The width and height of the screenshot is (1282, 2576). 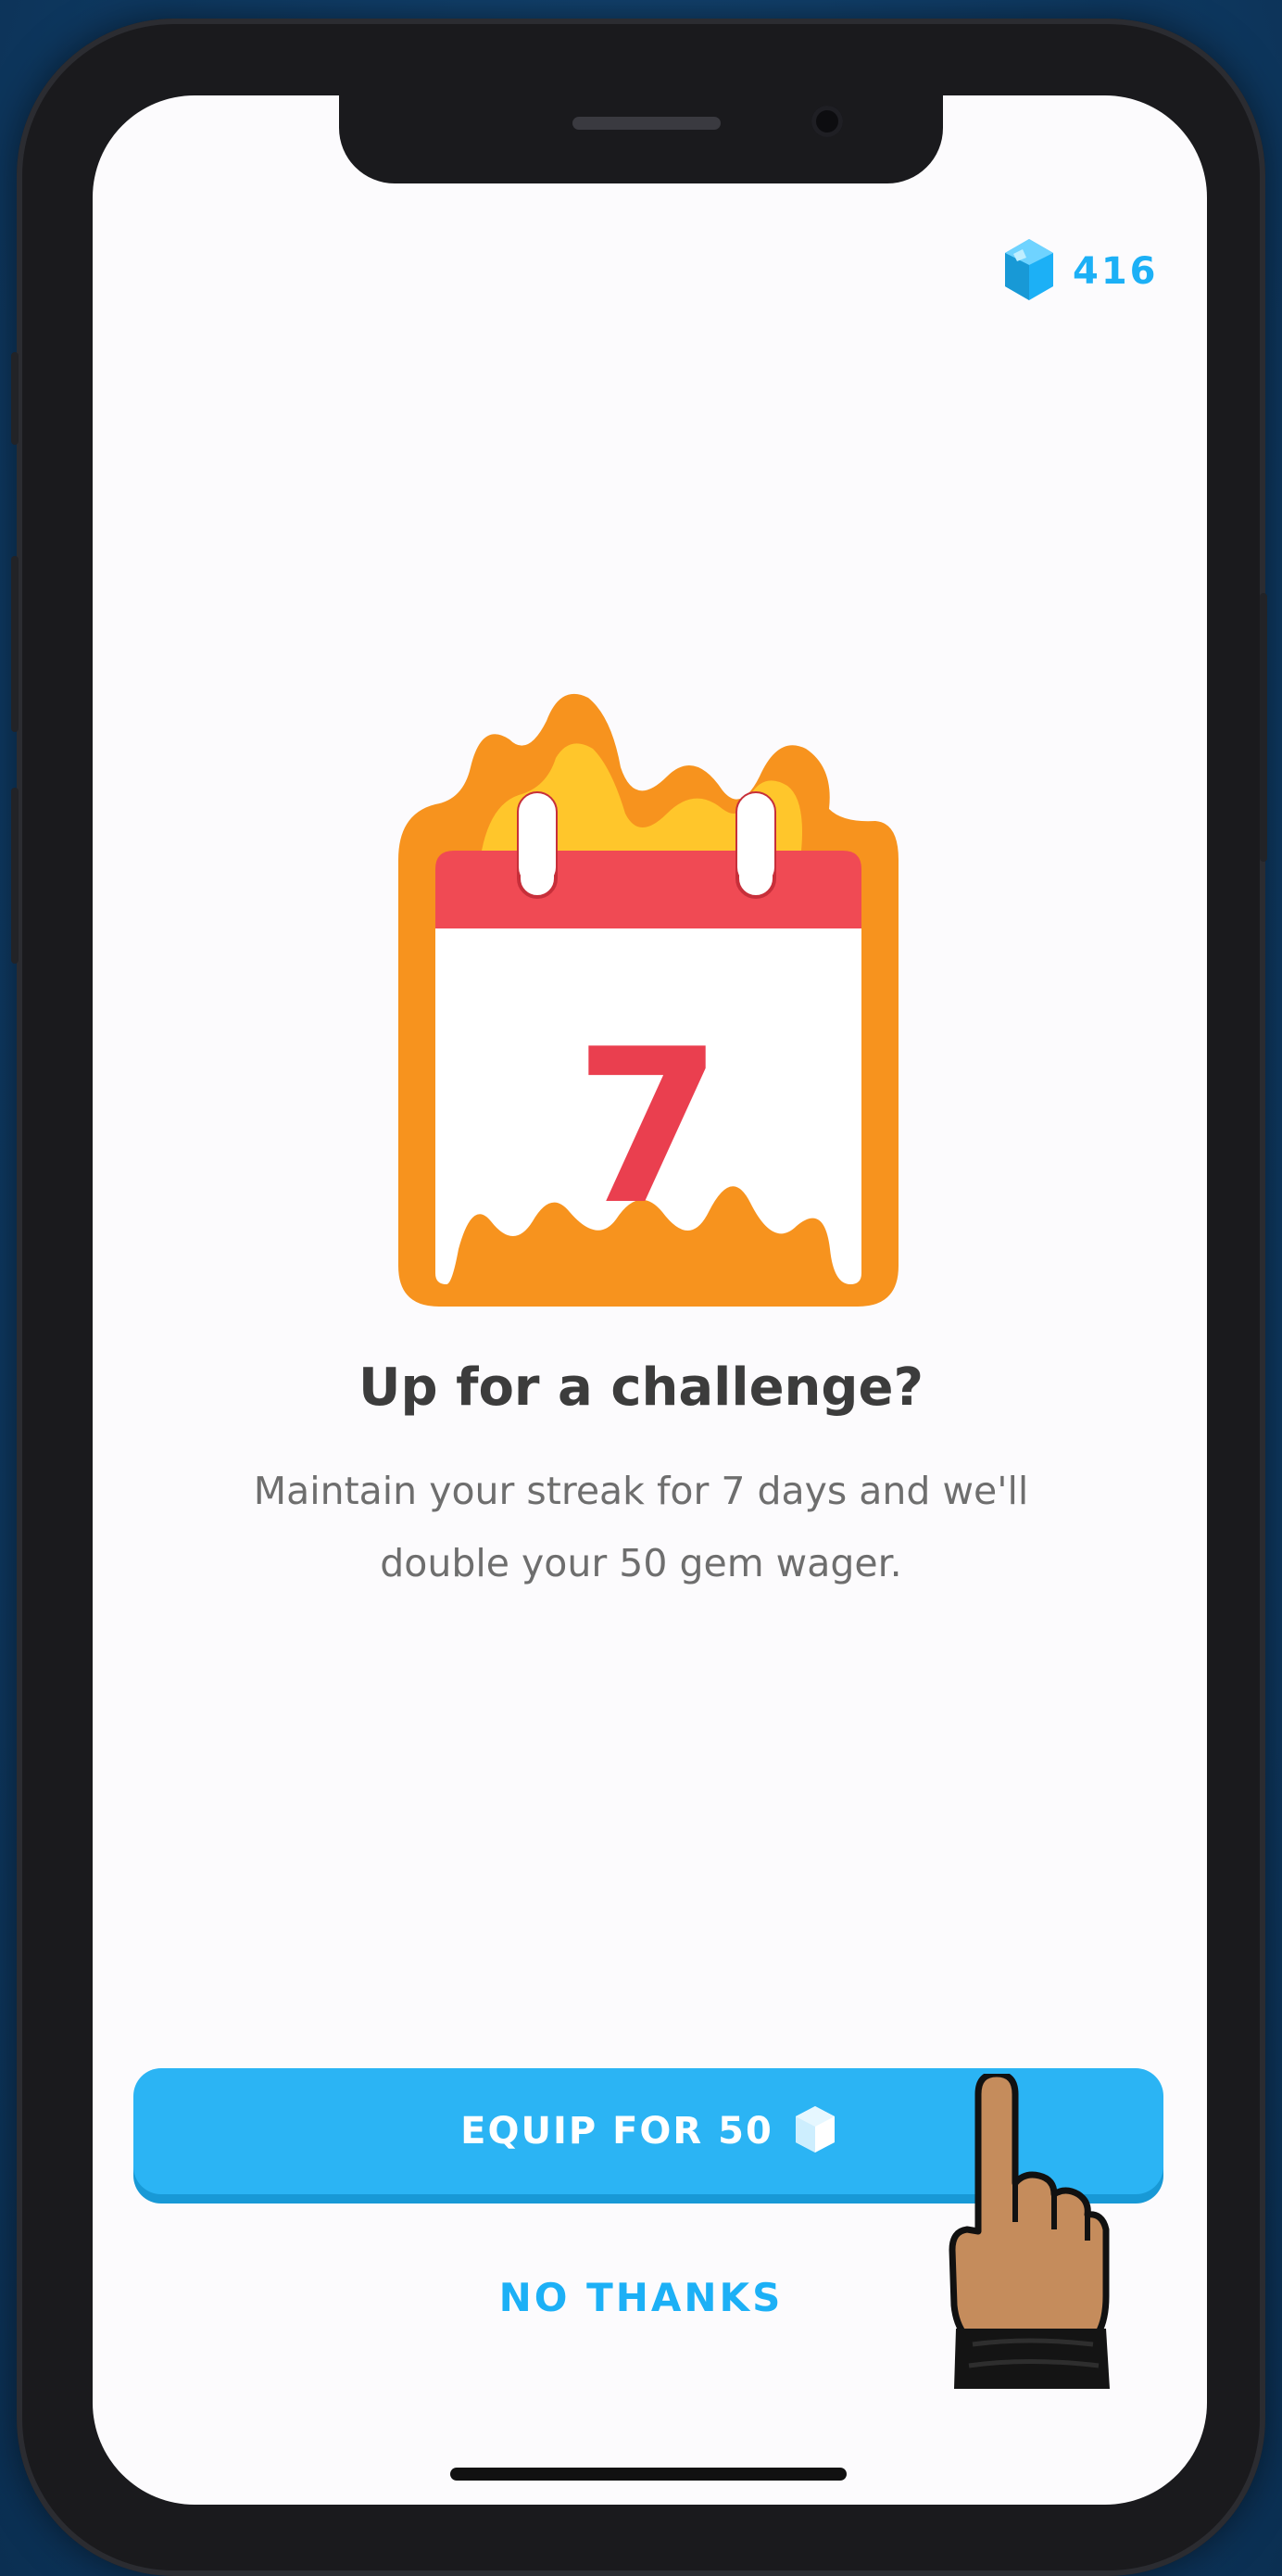 What do you see at coordinates (15, 399) in the screenshot?
I see `mute-switch` at bounding box center [15, 399].